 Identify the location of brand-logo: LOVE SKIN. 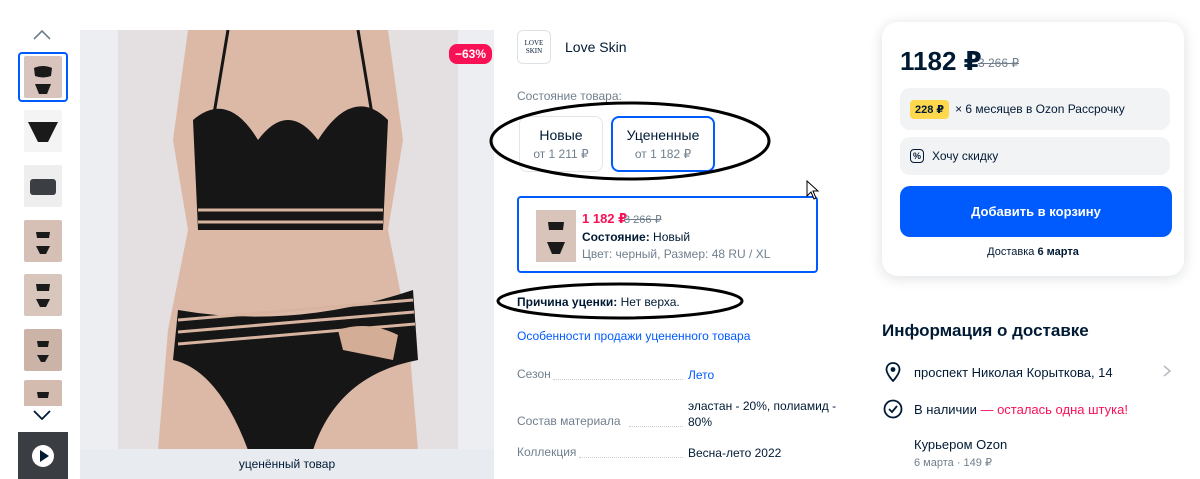
(534, 47).